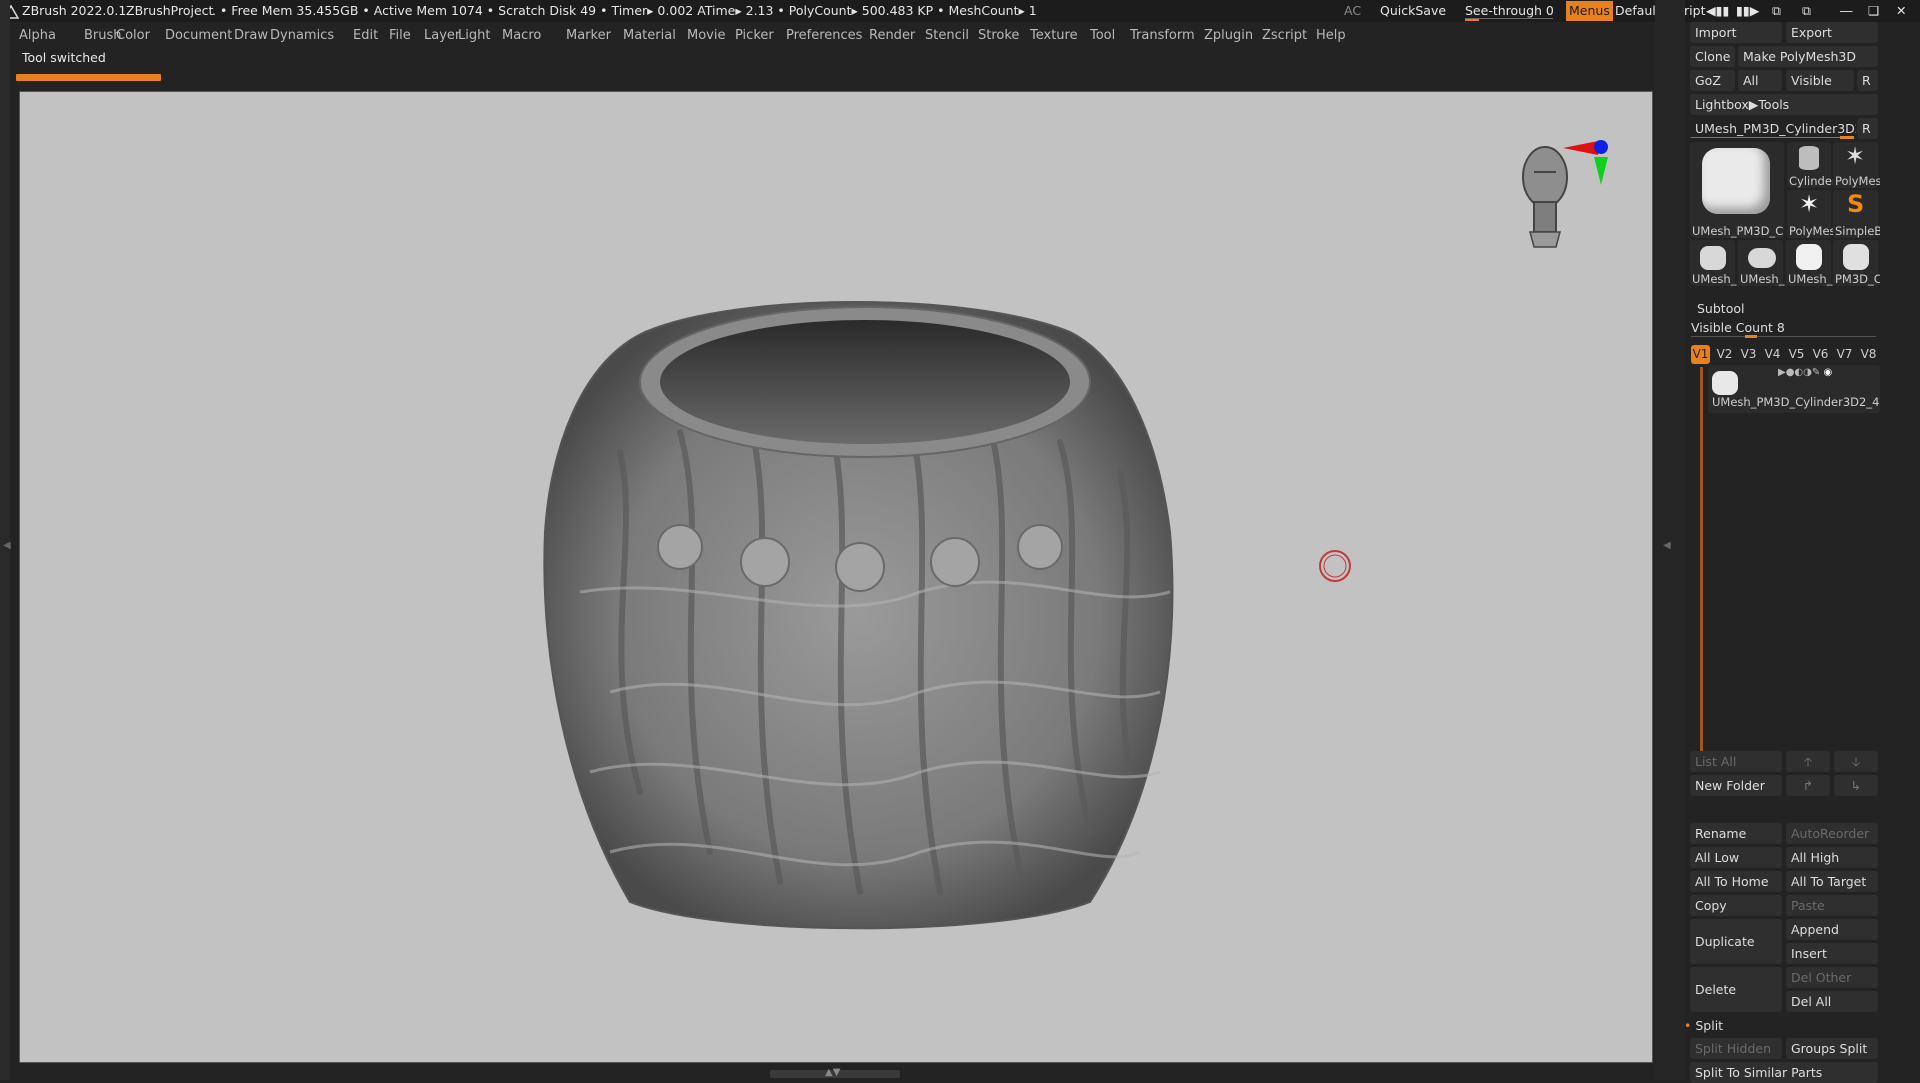 Image resolution: width=1920 pixels, height=1083 pixels. I want to click on export-button: Export, so click(1832, 32).